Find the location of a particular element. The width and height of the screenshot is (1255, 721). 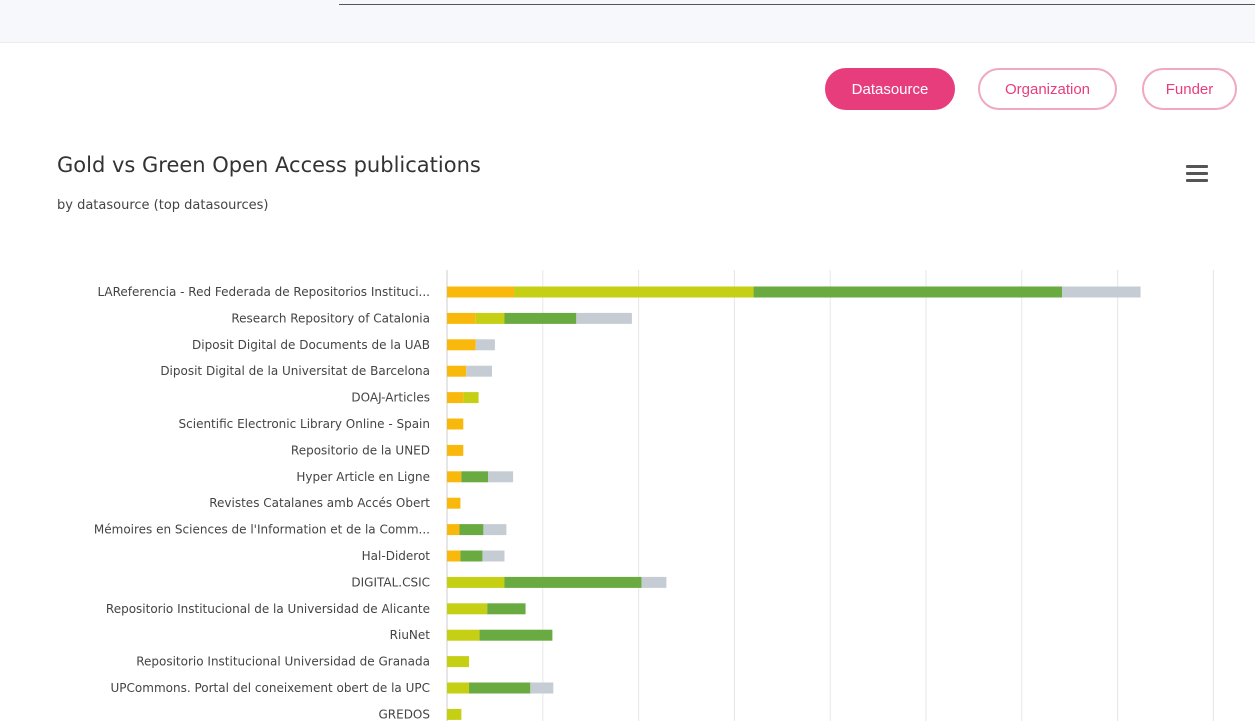

category-label: GREDOS is located at coordinates (404, 714).